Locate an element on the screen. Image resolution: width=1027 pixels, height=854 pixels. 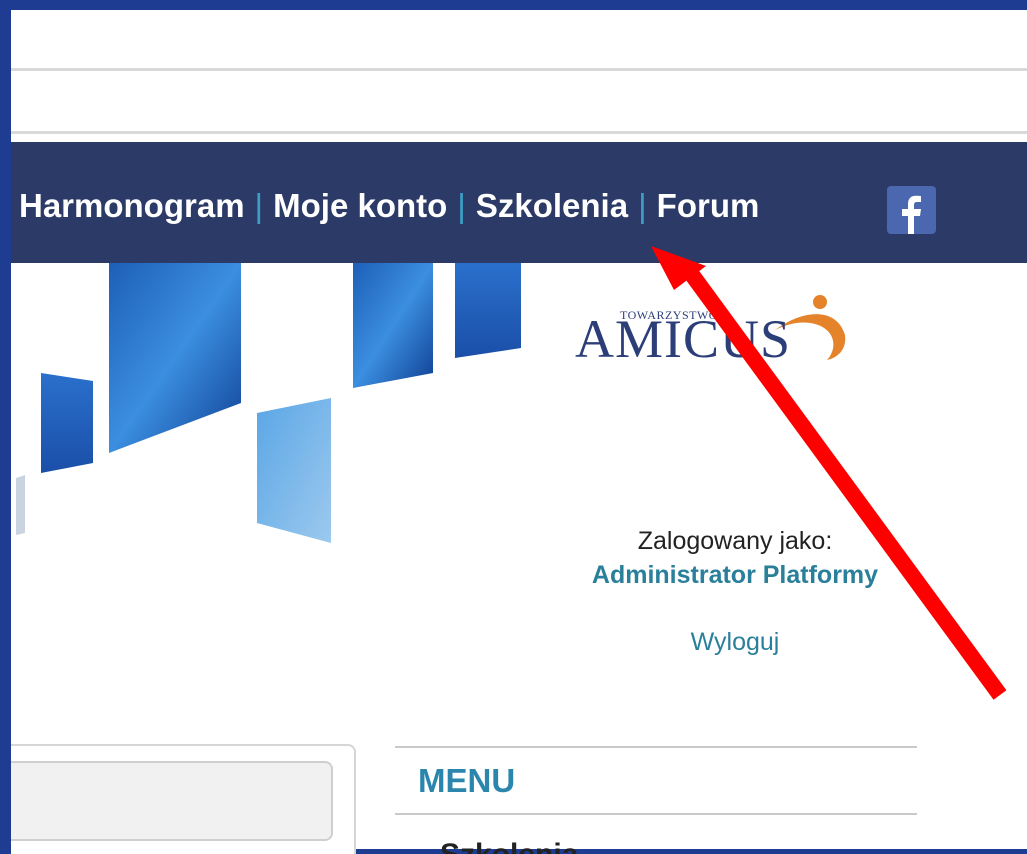
nav-item-forum: Forum is located at coordinates (708, 206).